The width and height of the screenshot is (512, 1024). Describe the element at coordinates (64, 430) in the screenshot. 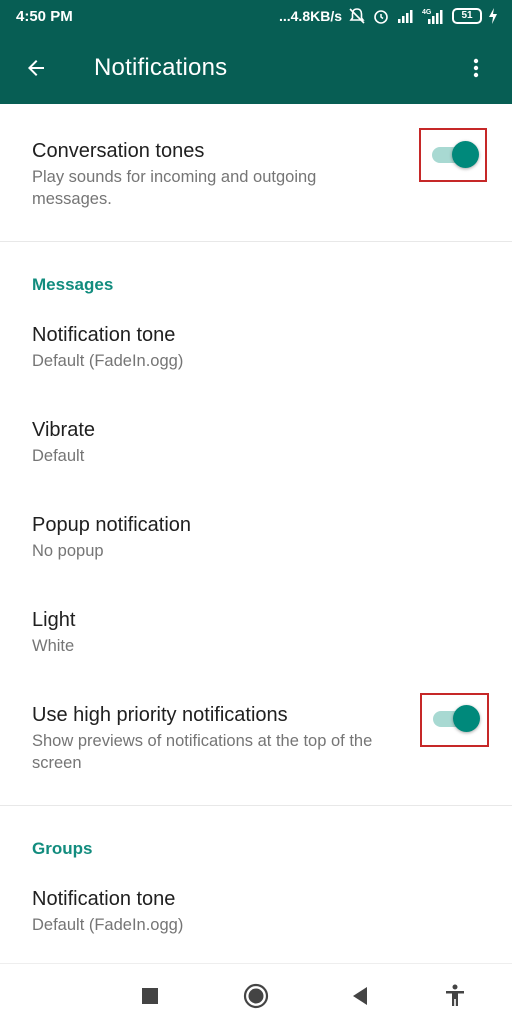

I see `setting-title: Vibrate` at that location.